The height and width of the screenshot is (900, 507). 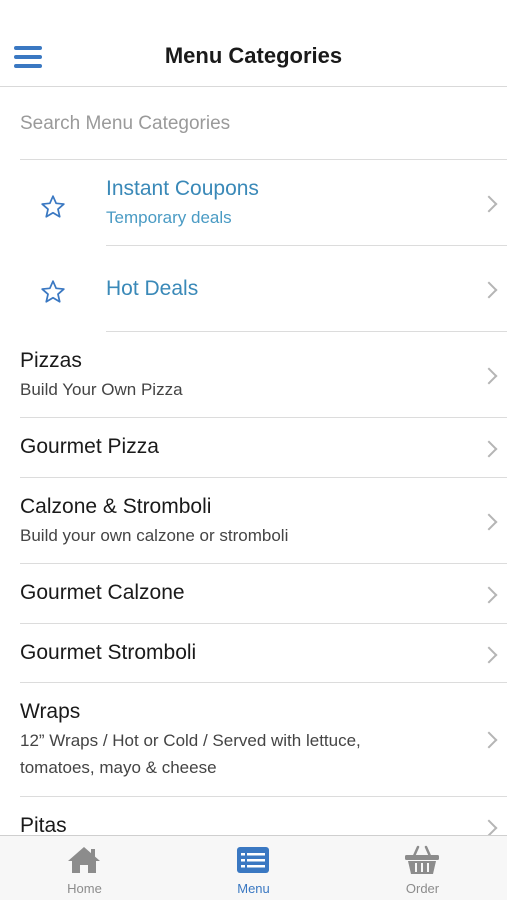 I want to click on tab-order: Order, so click(x=422, y=868).